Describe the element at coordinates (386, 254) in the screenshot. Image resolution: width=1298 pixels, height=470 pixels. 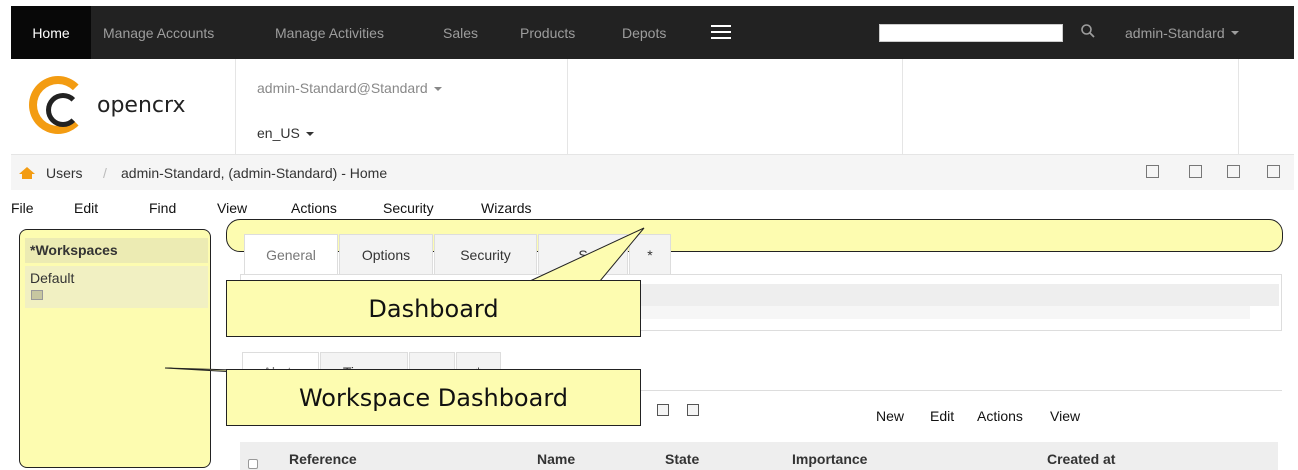
I see `tab-options: Options` at that location.